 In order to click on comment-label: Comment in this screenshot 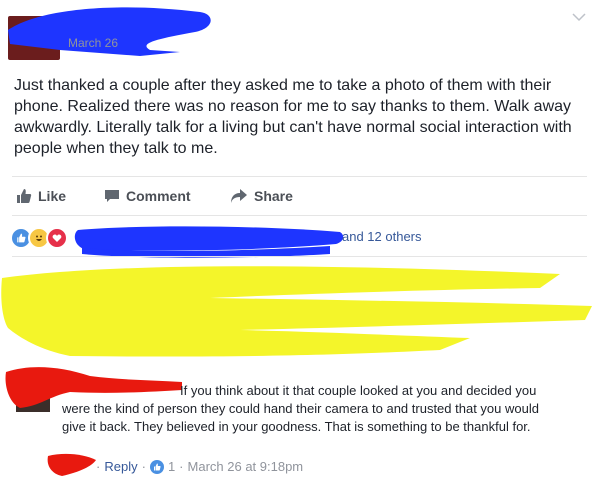, I will do `click(158, 196)`.